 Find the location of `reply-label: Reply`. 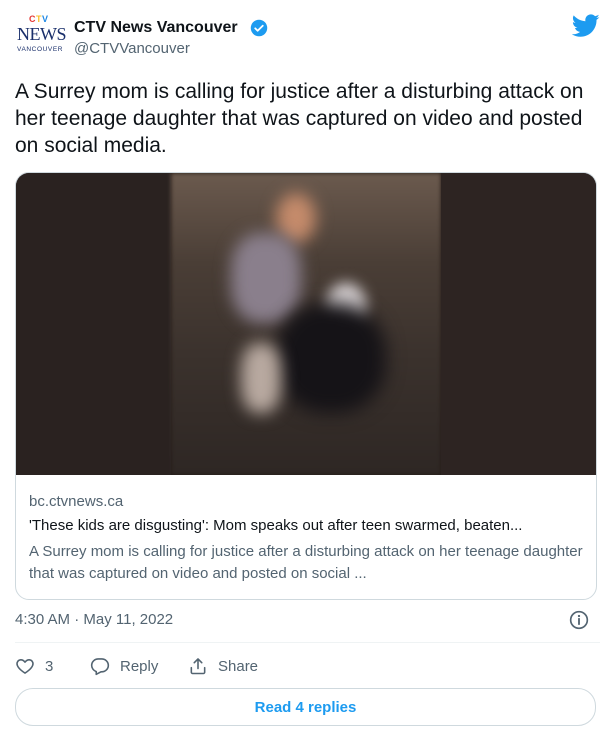

reply-label: Reply is located at coordinates (139, 666).